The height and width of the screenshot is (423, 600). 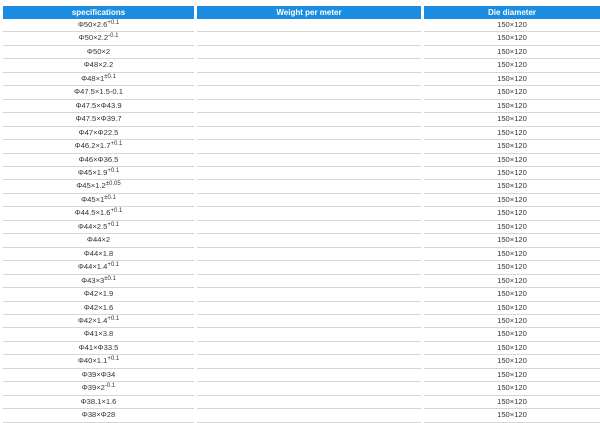 I want to click on spec-cell: Φ47.5×1.5-0.1, so click(x=98, y=93).